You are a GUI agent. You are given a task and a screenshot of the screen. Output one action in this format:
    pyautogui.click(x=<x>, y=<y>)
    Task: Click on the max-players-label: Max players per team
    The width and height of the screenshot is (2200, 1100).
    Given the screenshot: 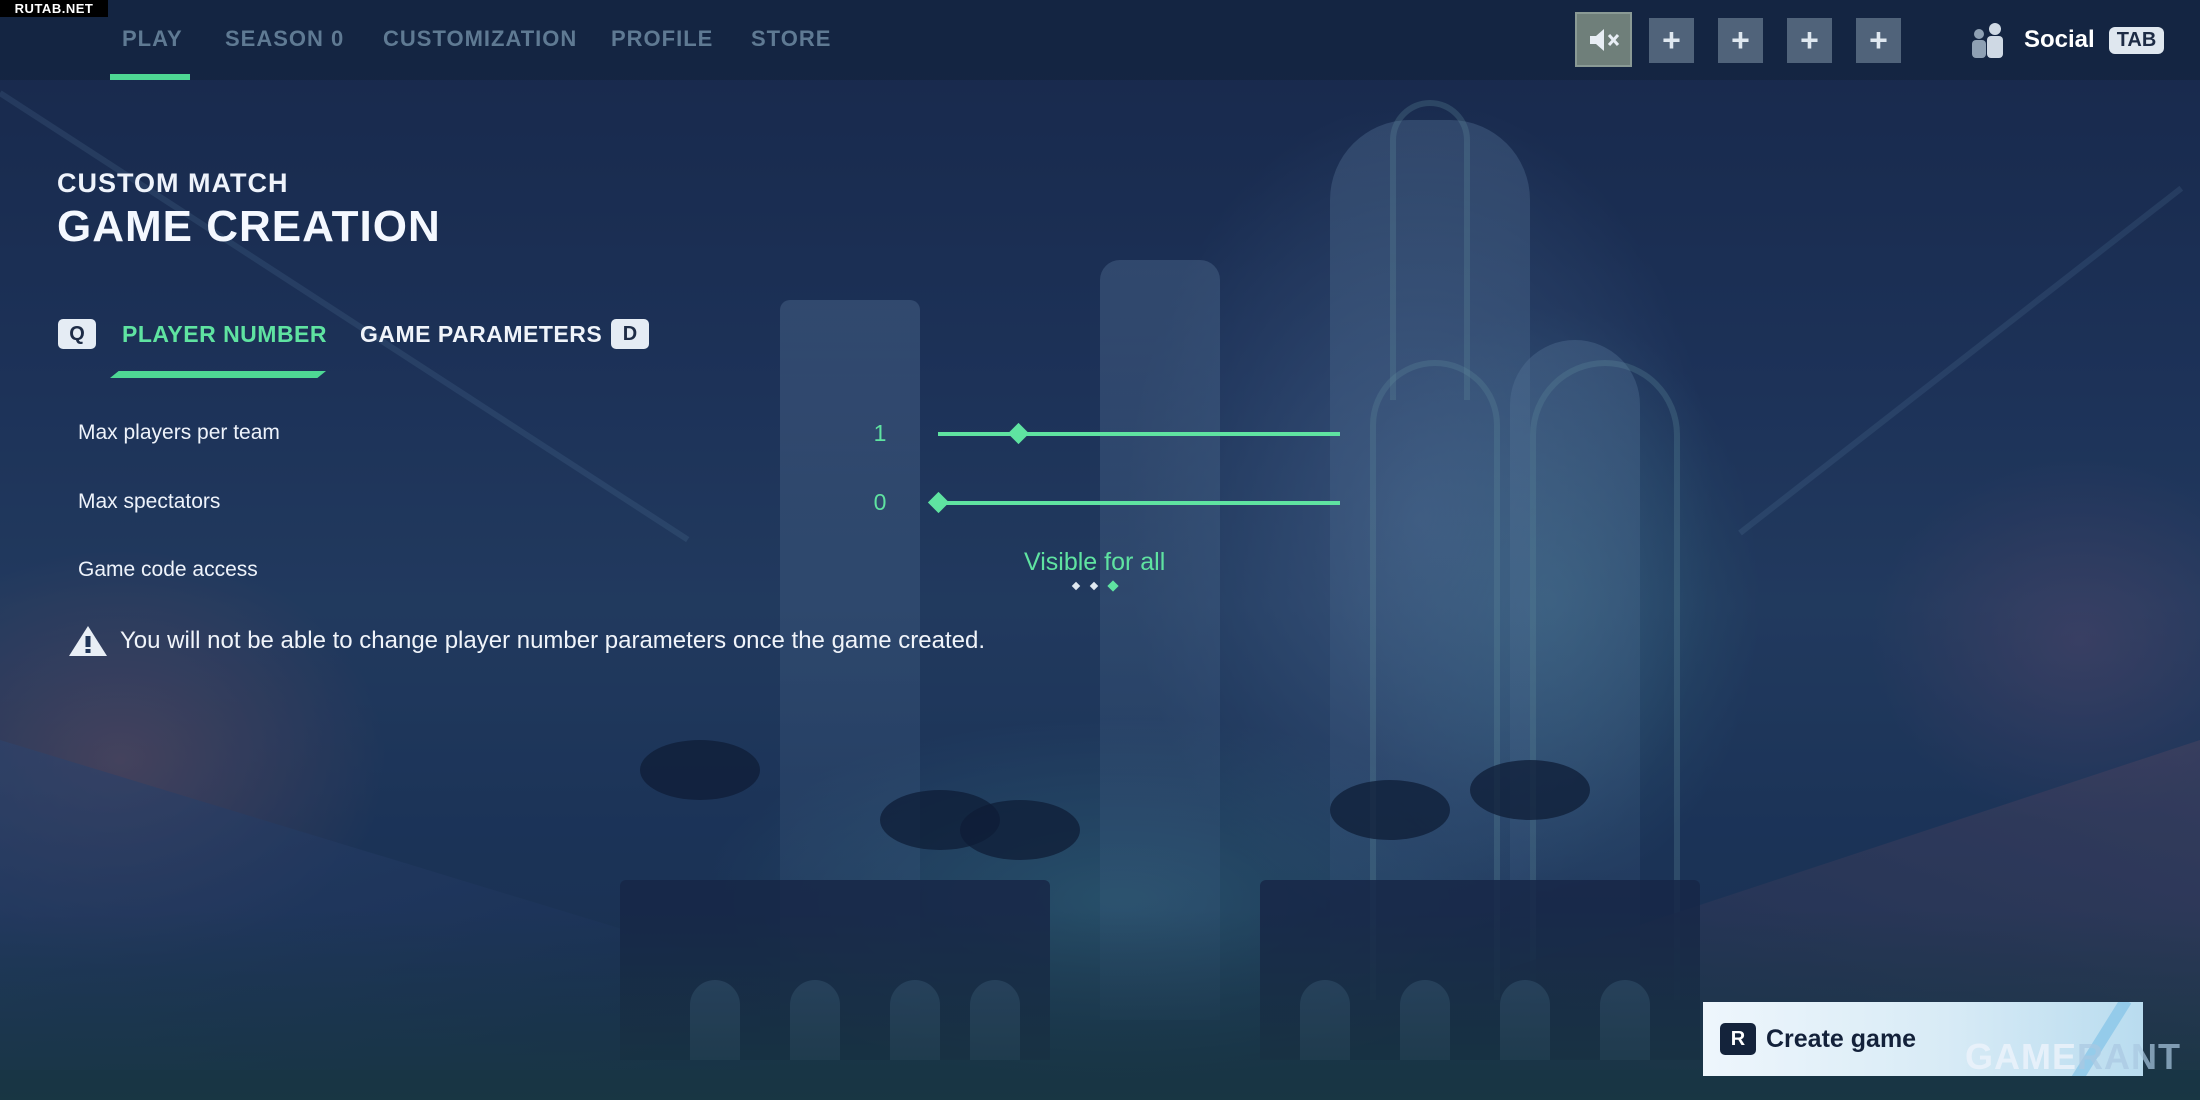 What is the action you would take?
    pyautogui.click(x=179, y=432)
    